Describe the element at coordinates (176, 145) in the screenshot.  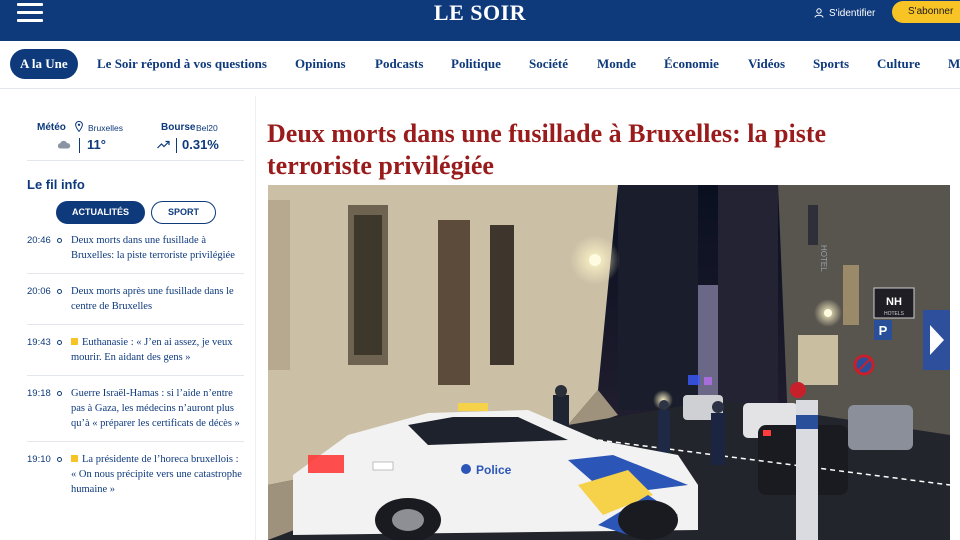
I see `bourse-separator` at that location.